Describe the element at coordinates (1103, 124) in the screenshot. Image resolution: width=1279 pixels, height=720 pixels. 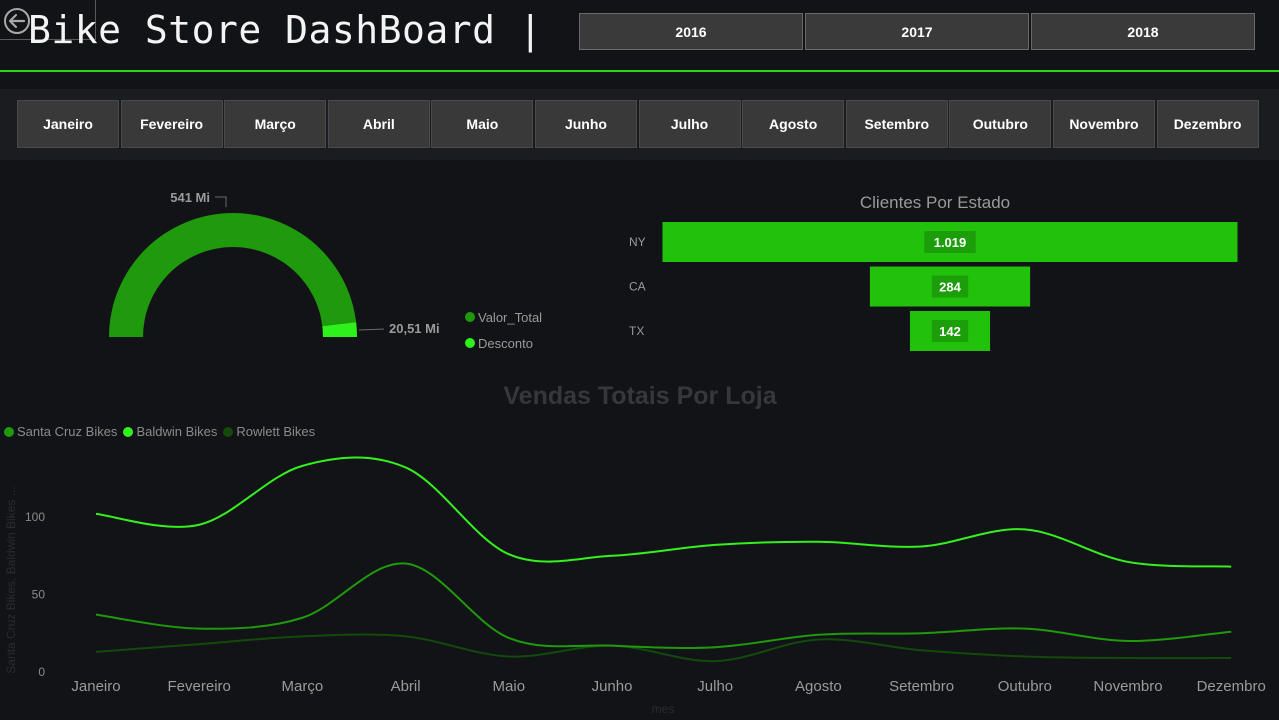
I see `month-button-novembro: Novembro` at that location.